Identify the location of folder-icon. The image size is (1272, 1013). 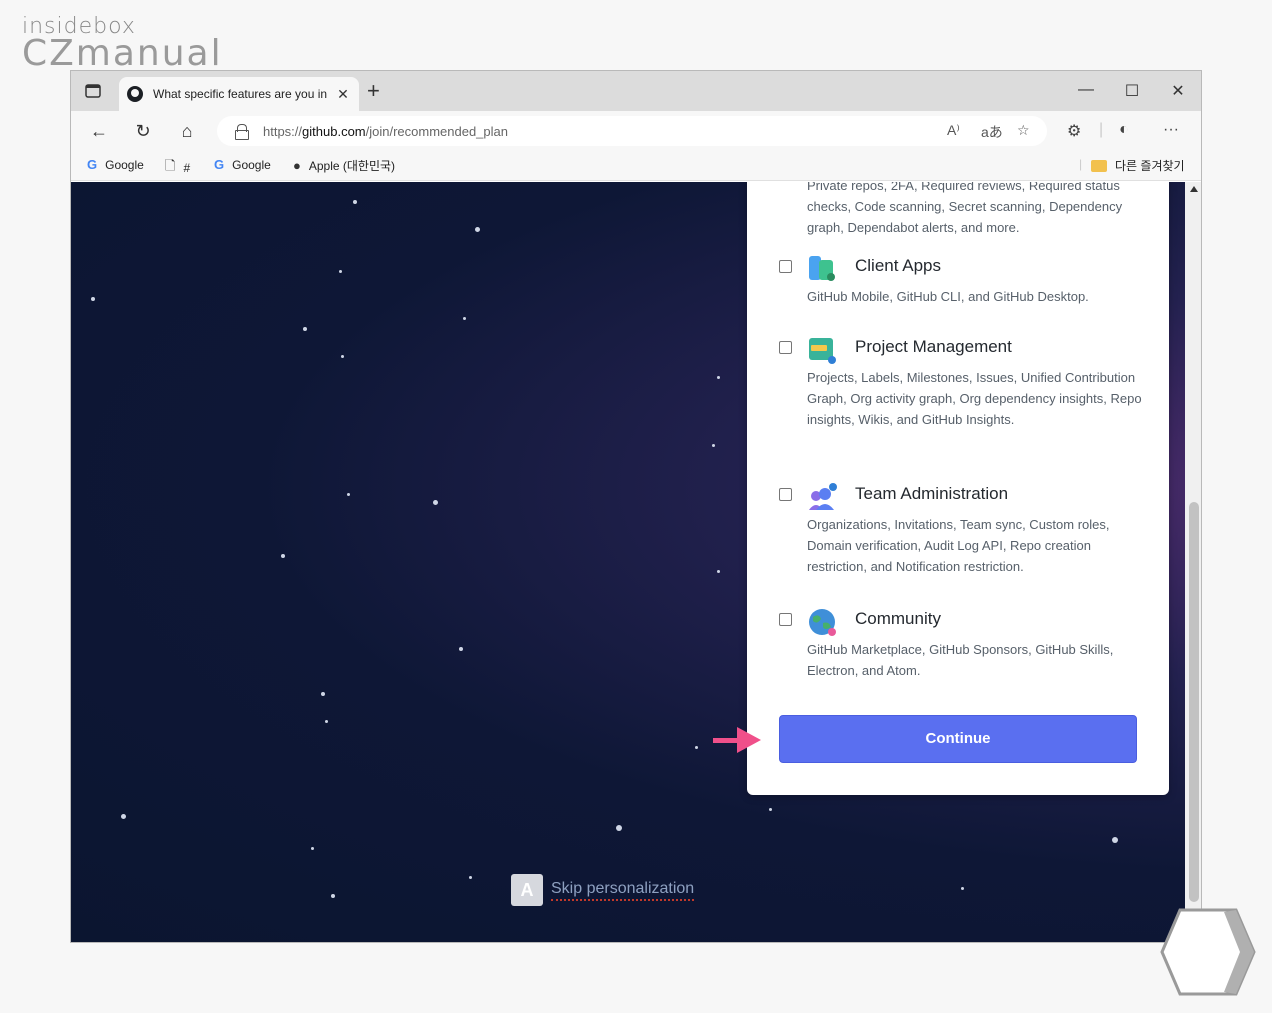
(1099, 165).